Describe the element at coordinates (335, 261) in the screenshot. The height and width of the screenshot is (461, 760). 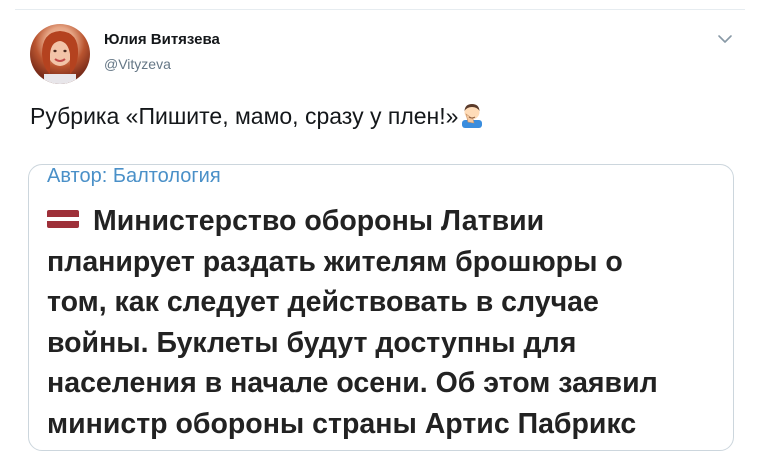
I see `card-line: планирует раздать жителям брошюры о` at that location.